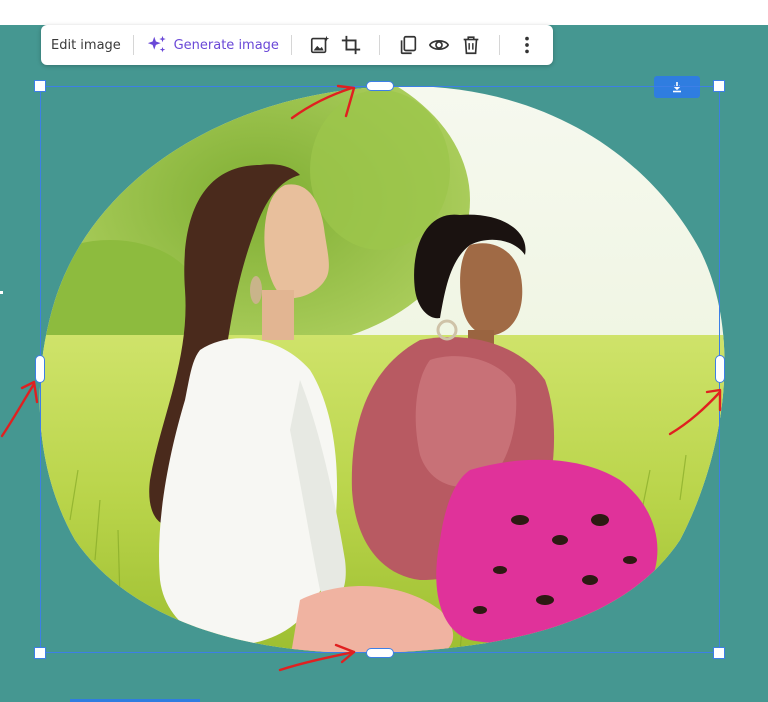 The height and width of the screenshot is (702, 768). I want to click on generate-image-button: Generate image, so click(212, 45).